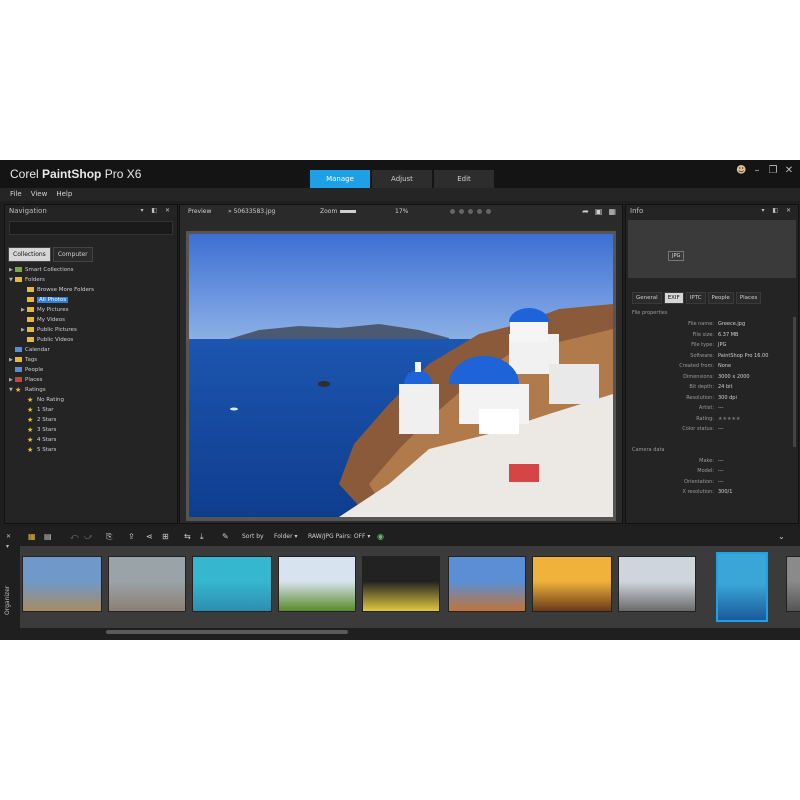 The width and height of the screenshot is (800, 800). I want to click on globe-icon: ◉, so click(380, 537).